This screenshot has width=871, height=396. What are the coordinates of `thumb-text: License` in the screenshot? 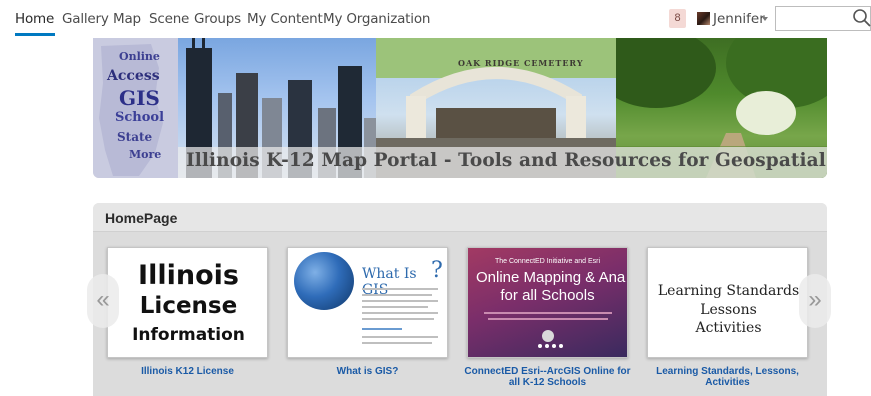 It's located at (188, 306).